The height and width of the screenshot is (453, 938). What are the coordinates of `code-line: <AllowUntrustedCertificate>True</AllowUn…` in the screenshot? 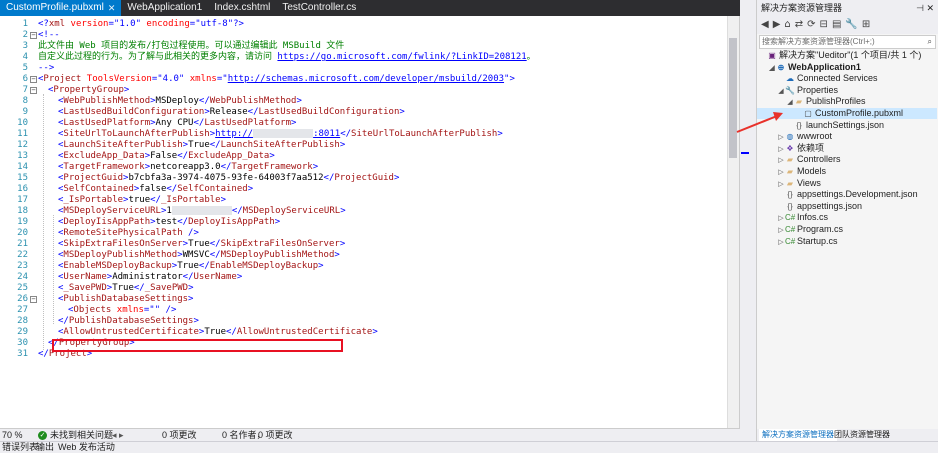 It's located at (218, 332).